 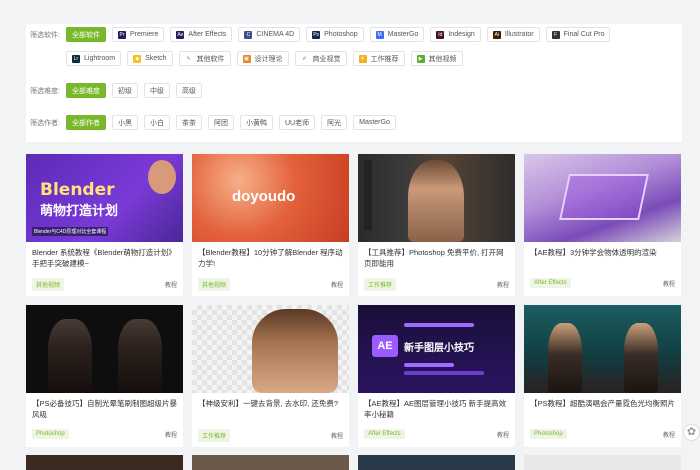 I want to click on tag-beginner: 初级, so click(x=125, y=90).